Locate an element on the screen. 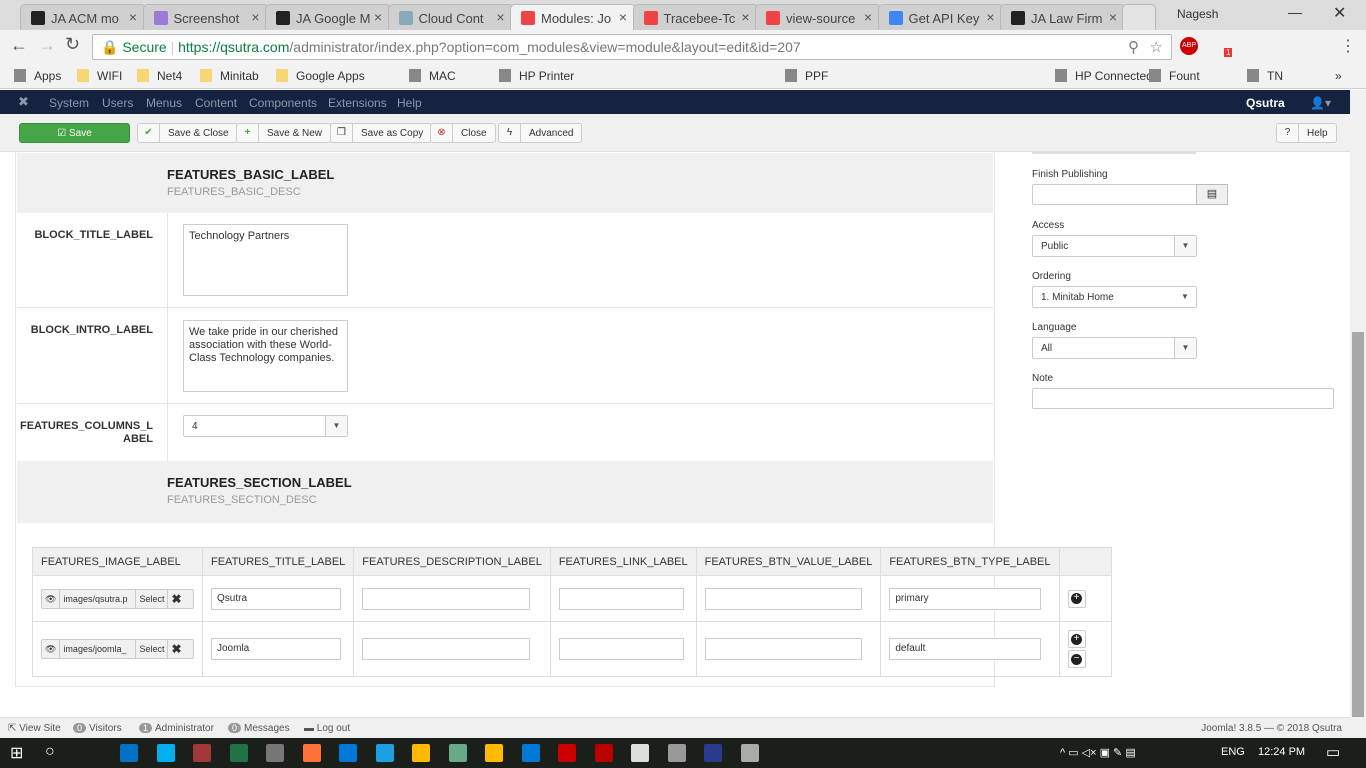 The image size is (1366, 768). columns-select: 4 ▼ is located at coordinates (265, 426).